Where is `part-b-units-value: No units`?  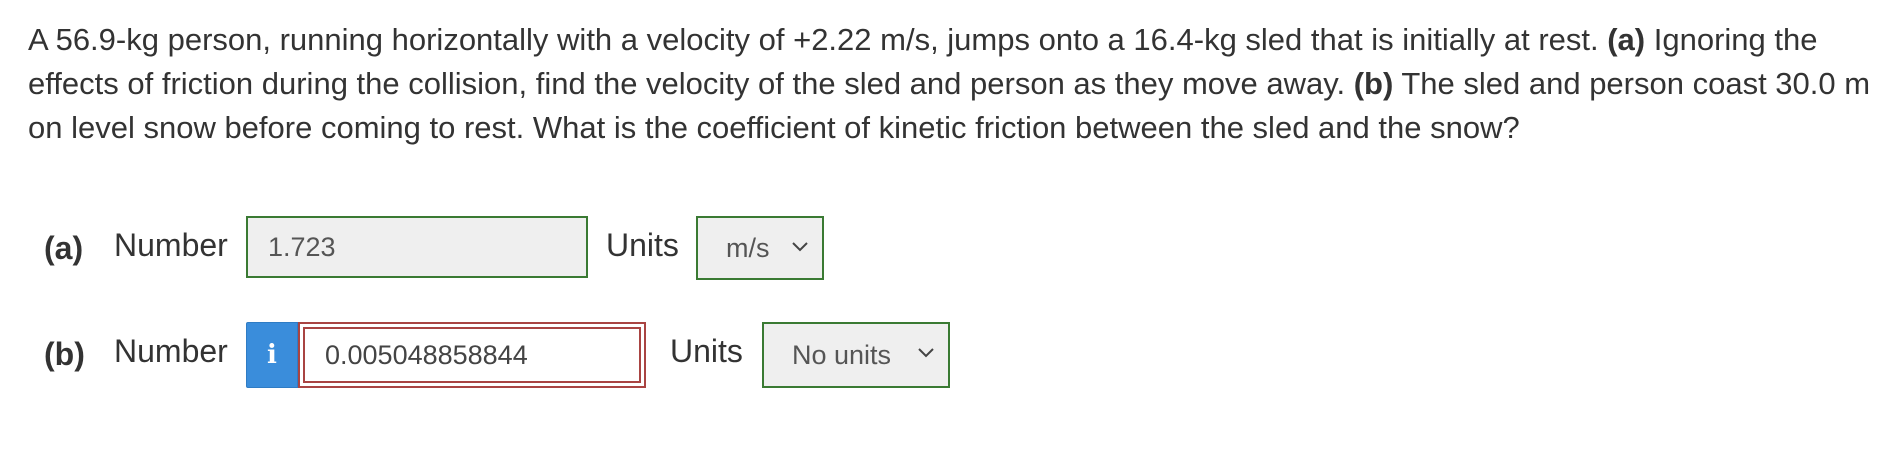
part-b-units-value: No units is located at coordinates (842, 355).